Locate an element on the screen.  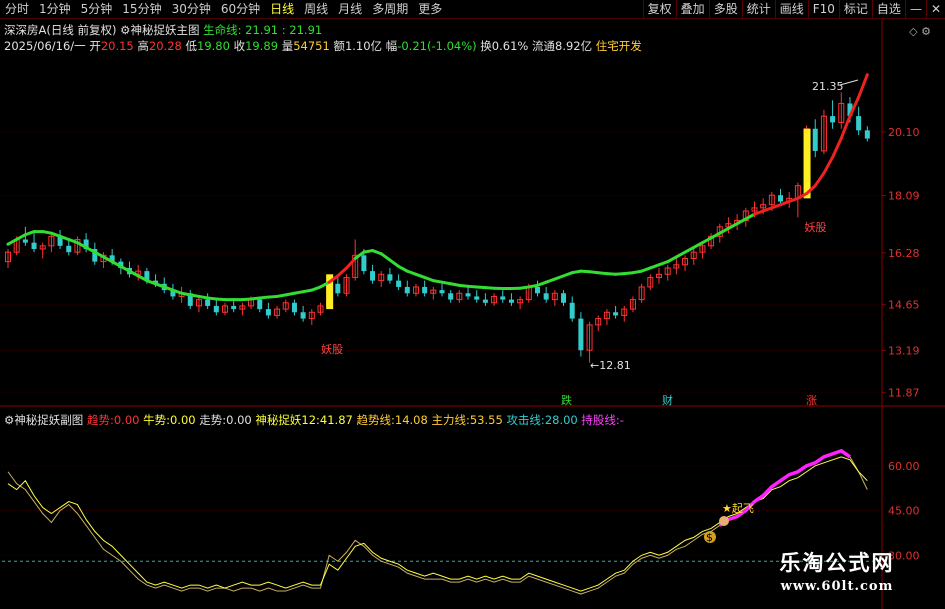
watermark-url: www.60lt.com is located at coordinates (837, 586).